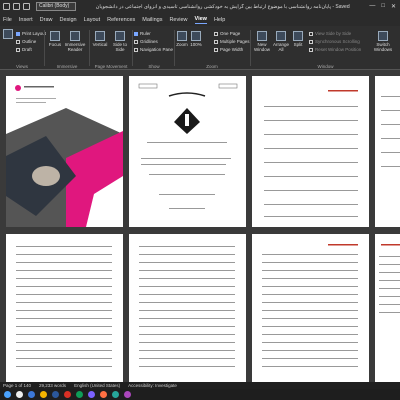  I want to click on immersive-reader-button: Immersive Reader, so click(75, 41).